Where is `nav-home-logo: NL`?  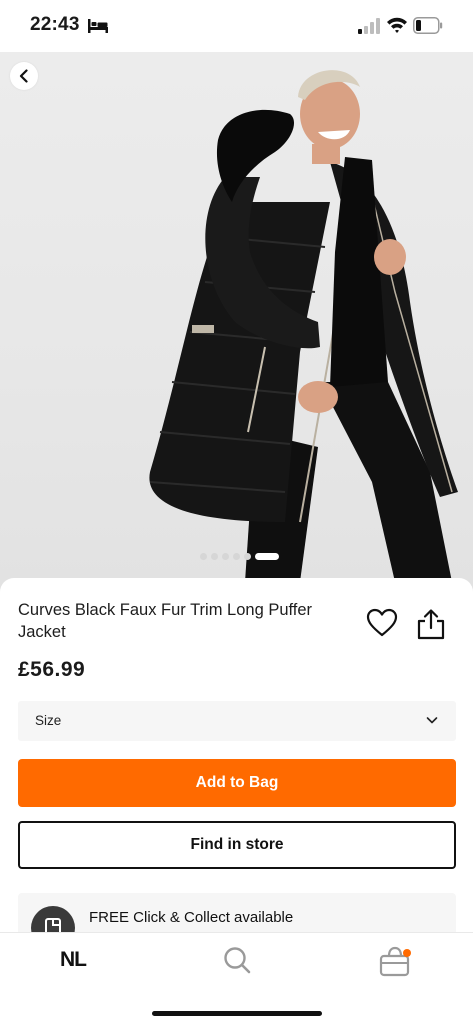
nav-home-logo: NL is located at coordinates (73, 960).